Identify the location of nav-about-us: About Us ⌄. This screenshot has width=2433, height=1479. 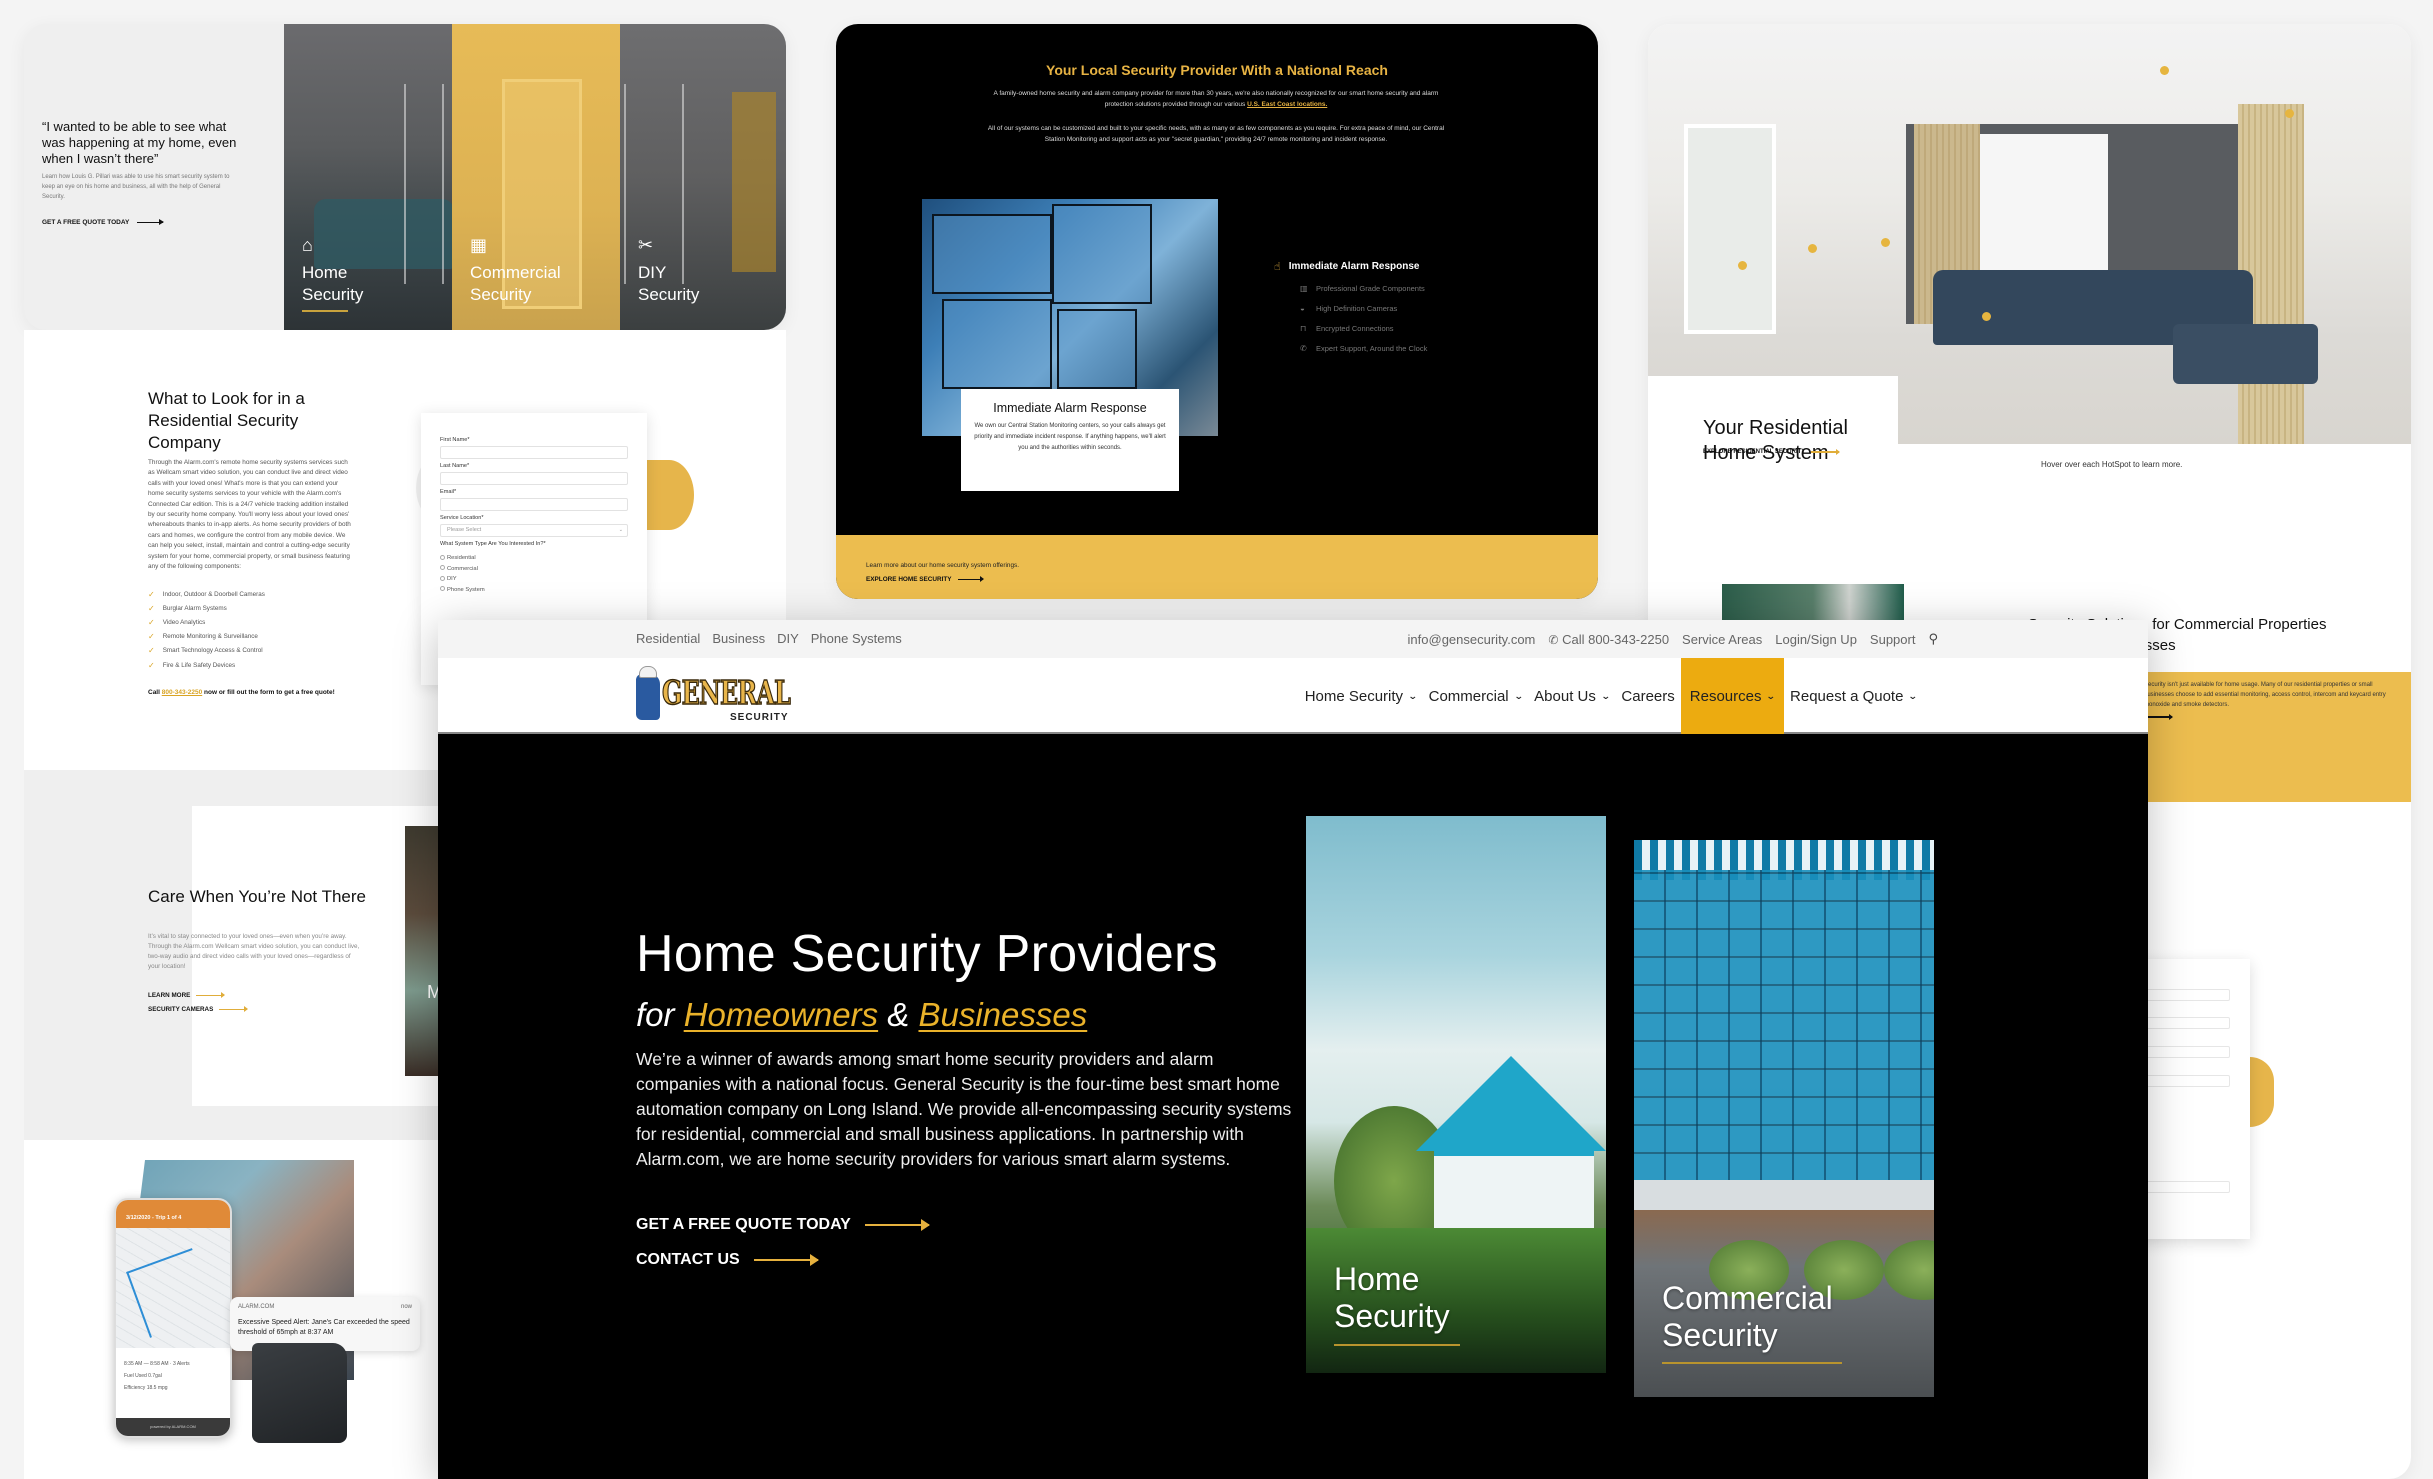
(1571, 696).